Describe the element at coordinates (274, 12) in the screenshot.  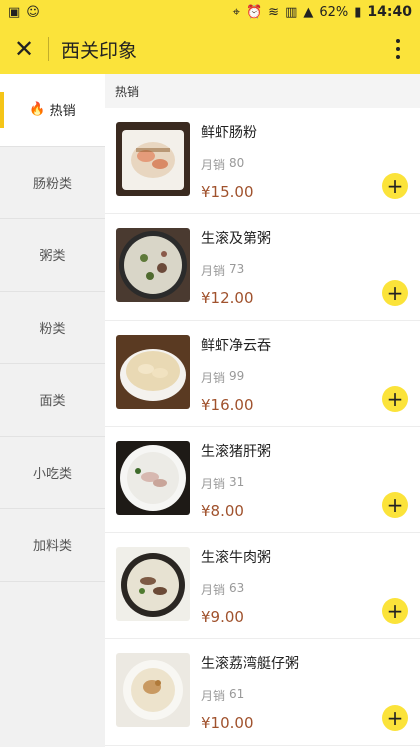
I see `wifi-icon: ≋` at that location.